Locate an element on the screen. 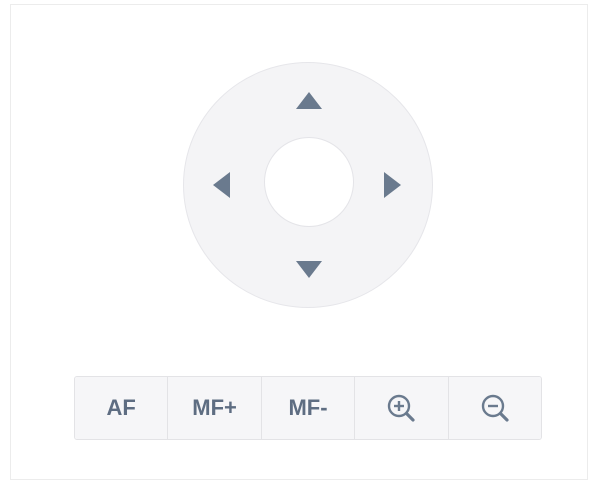 Image resolution: width=593 pixels, height=486 pixels. arrow-up-icon is located at coordinates (309, 100).